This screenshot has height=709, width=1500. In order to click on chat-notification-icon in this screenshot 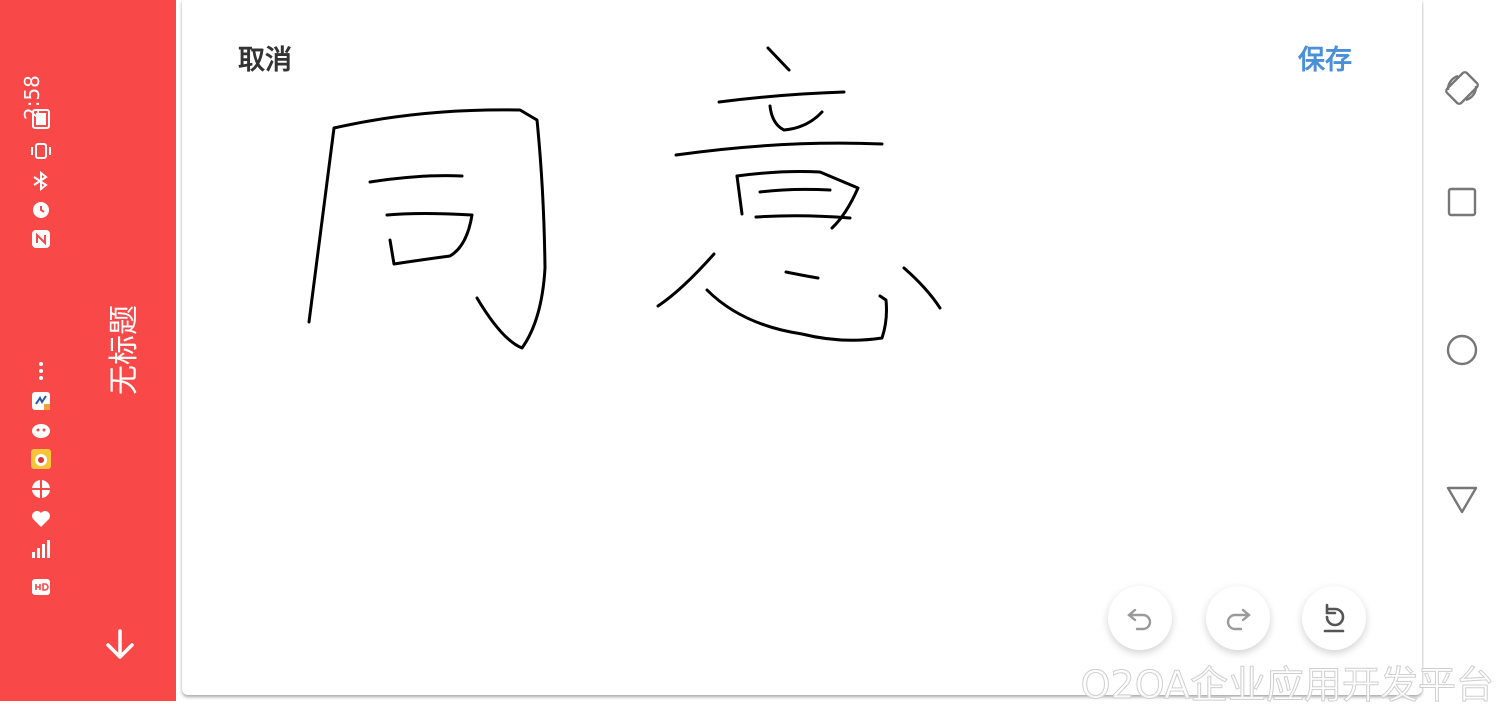, I will do `click(41, 431)`.